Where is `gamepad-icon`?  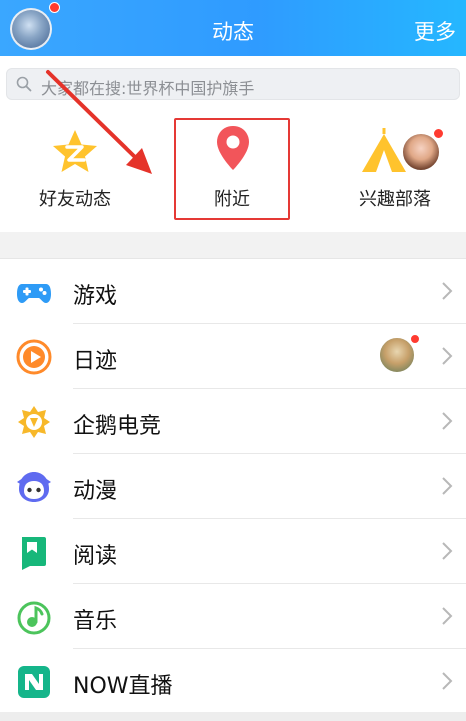 gamepad-icon is located at coordinates (34, 293).